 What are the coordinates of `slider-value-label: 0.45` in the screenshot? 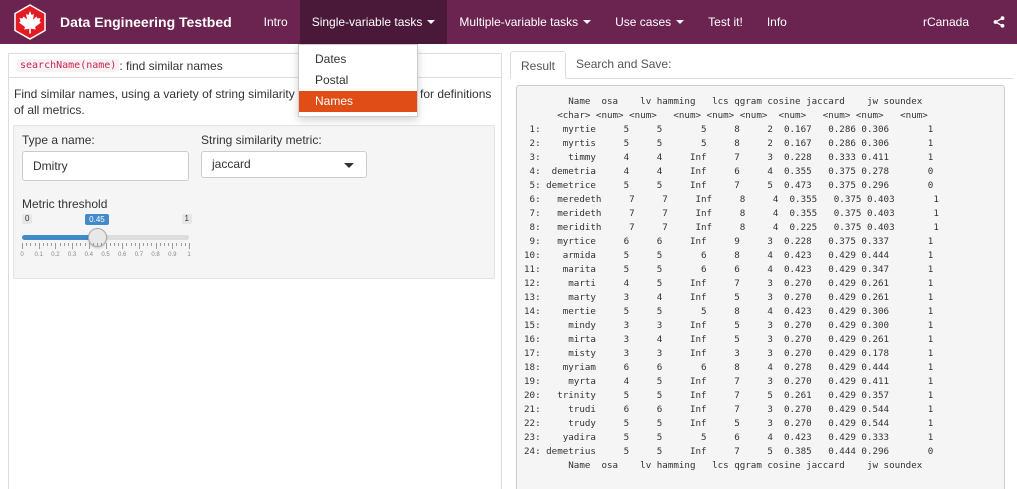 It's located at (97, 219).